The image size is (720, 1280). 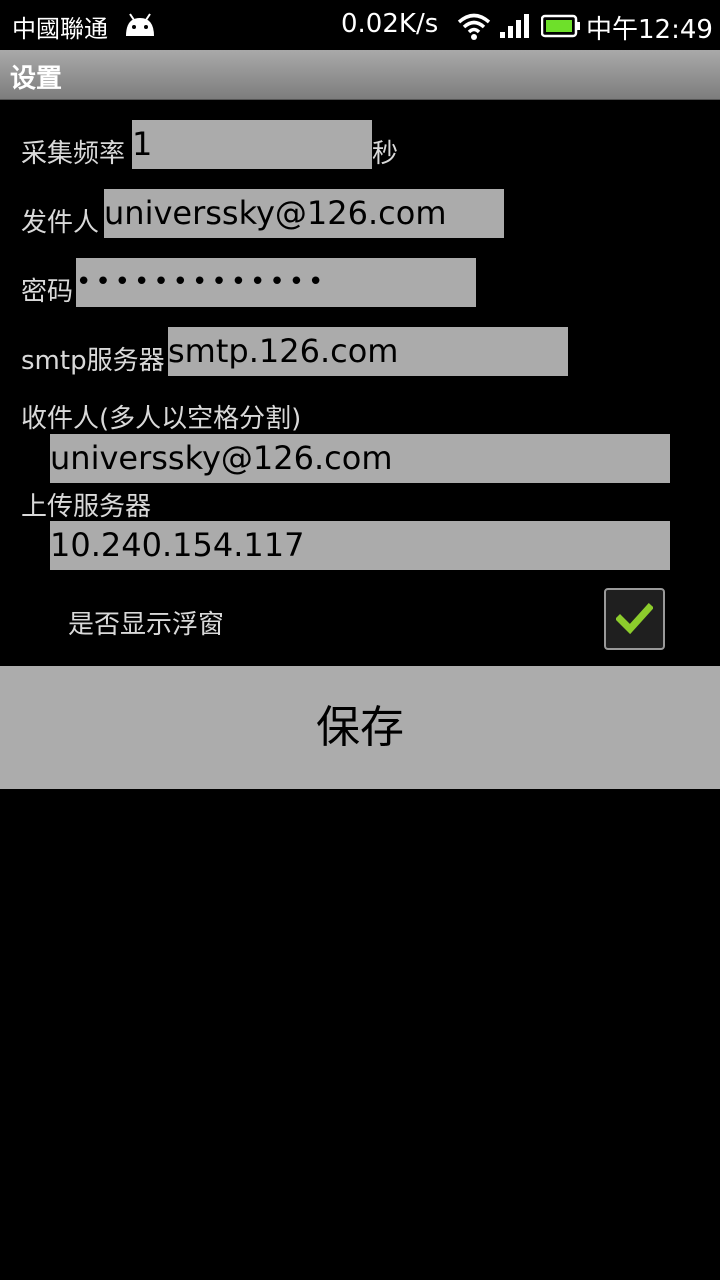 I want to click on float-window-checkbox, so click(x=634, y=619).